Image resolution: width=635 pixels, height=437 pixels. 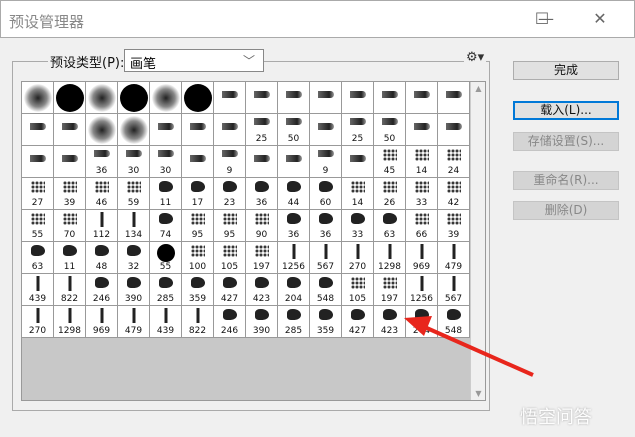 I want to click on watermark: 悟空问答, so click(x=556, y=417).